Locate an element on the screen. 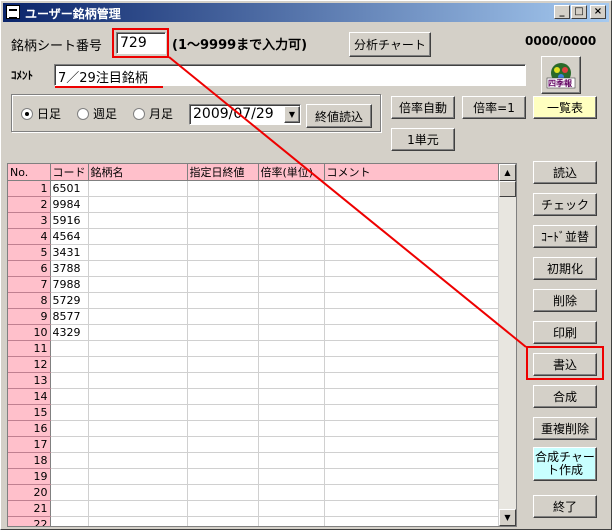 This screenshot has width=612, height=530. table-row: 16 is located at coordinates (253, 428).